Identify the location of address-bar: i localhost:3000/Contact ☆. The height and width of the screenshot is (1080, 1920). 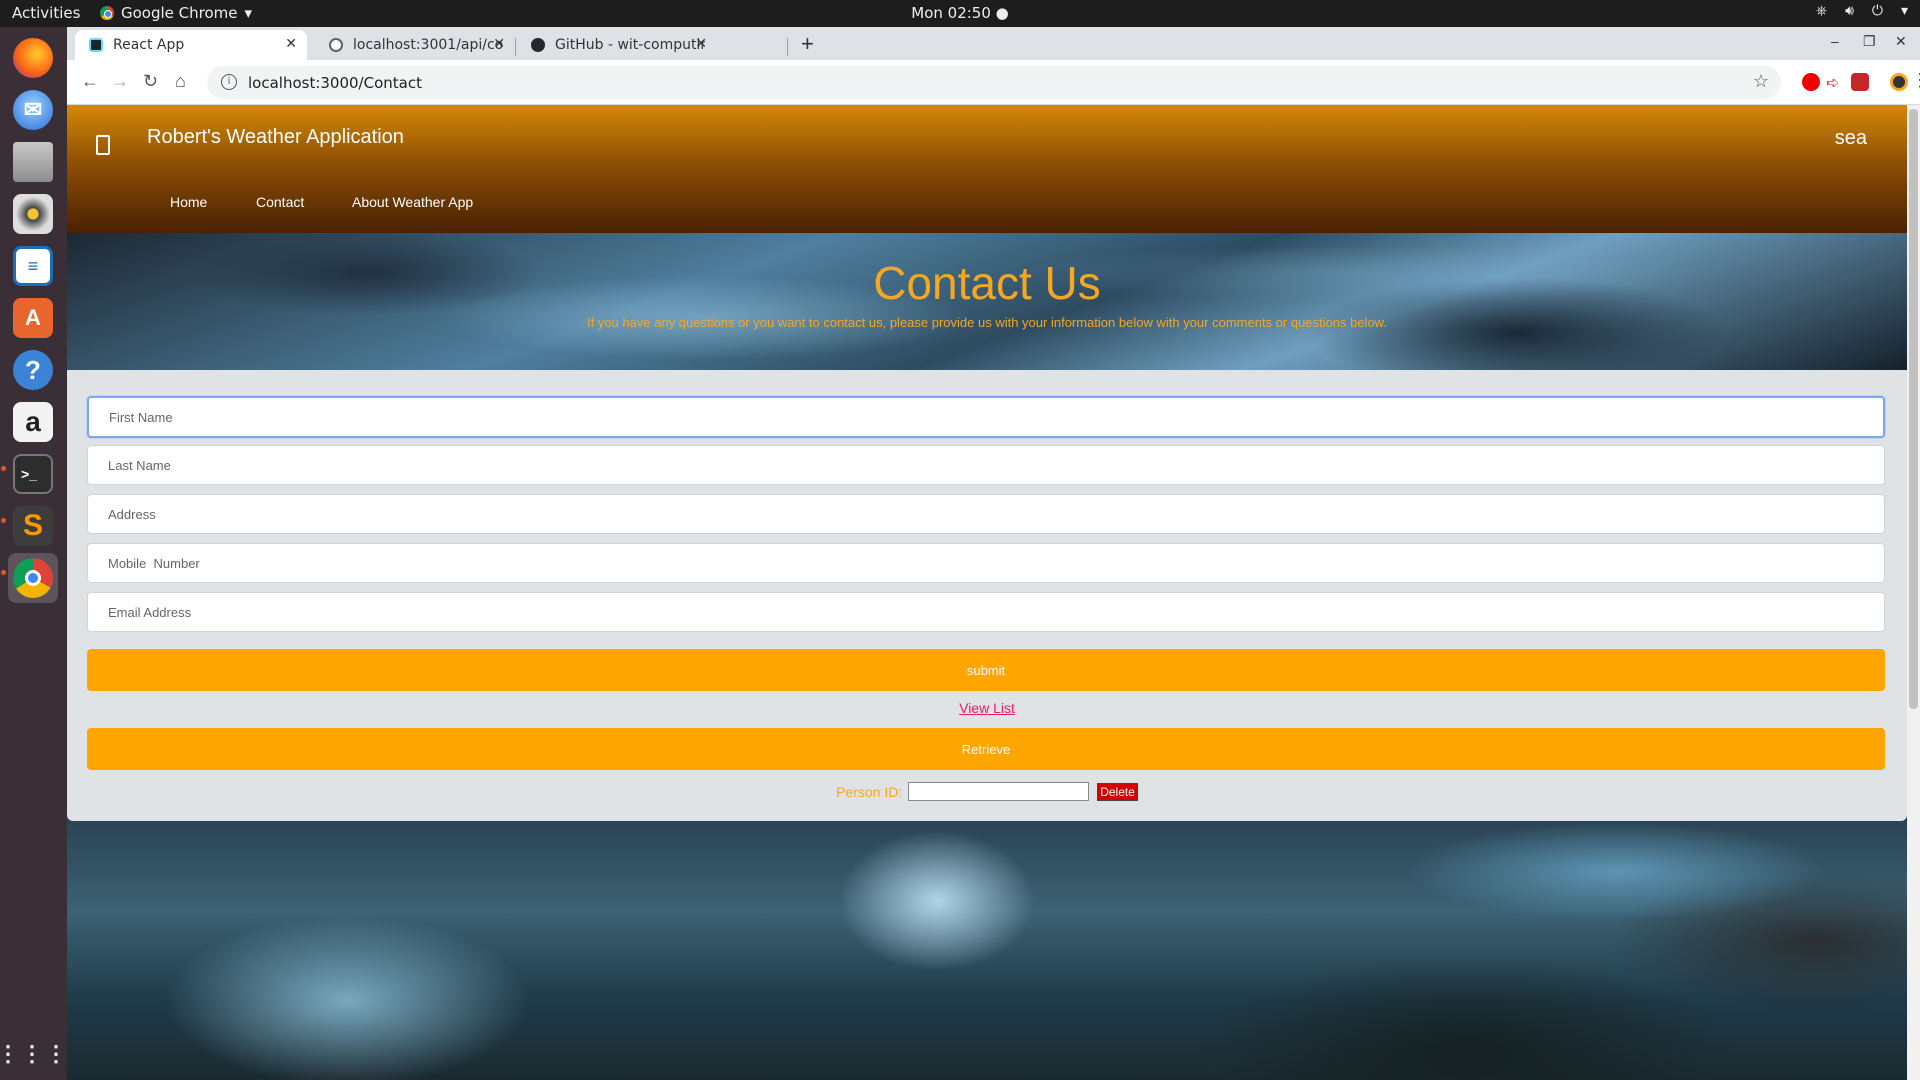
(994, 82).